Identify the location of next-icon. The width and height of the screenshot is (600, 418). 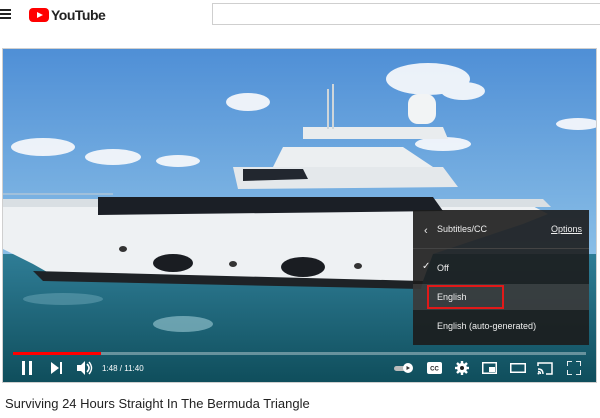
(57, 368).